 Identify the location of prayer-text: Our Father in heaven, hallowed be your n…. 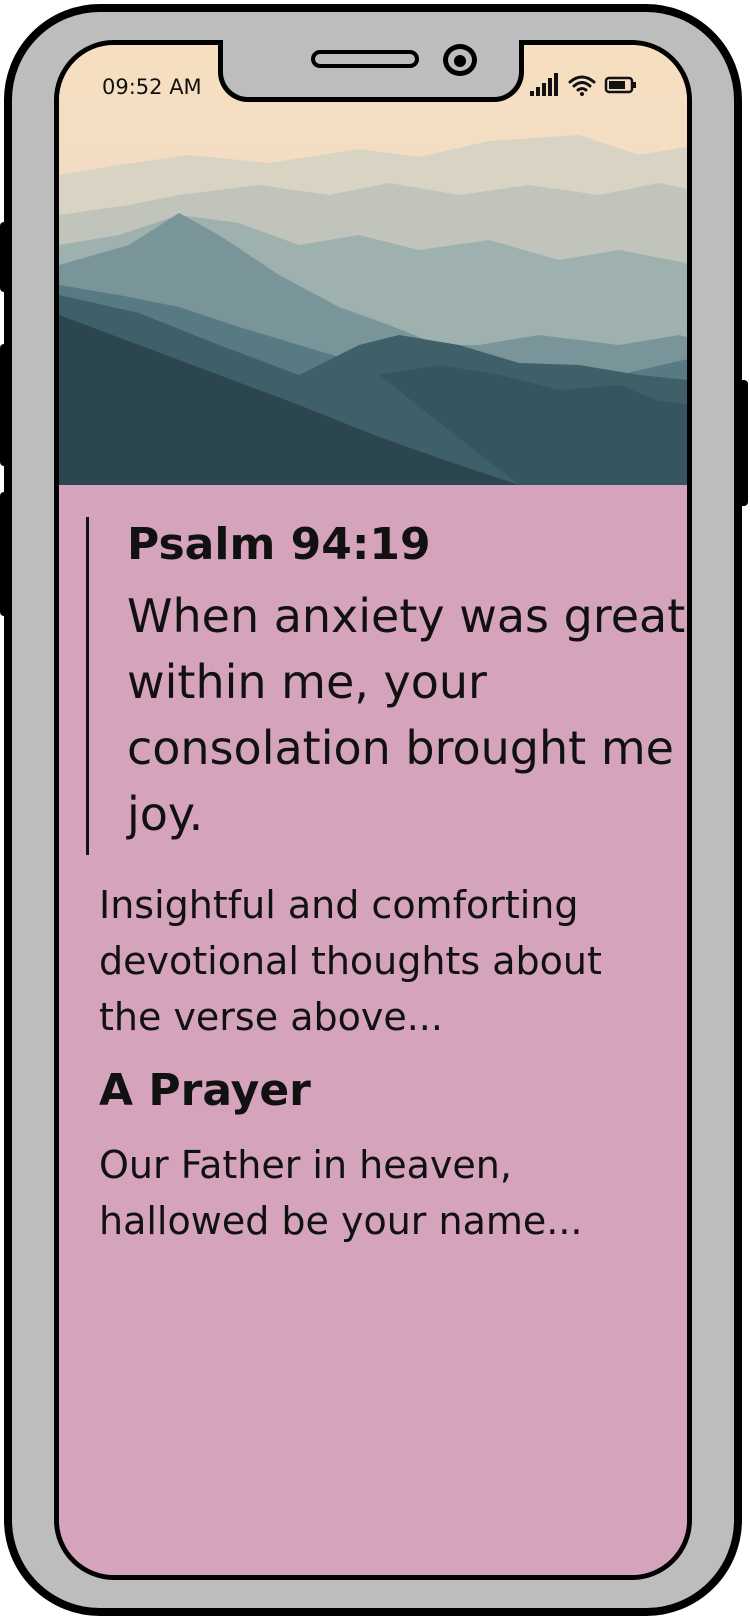
(341, 1193).